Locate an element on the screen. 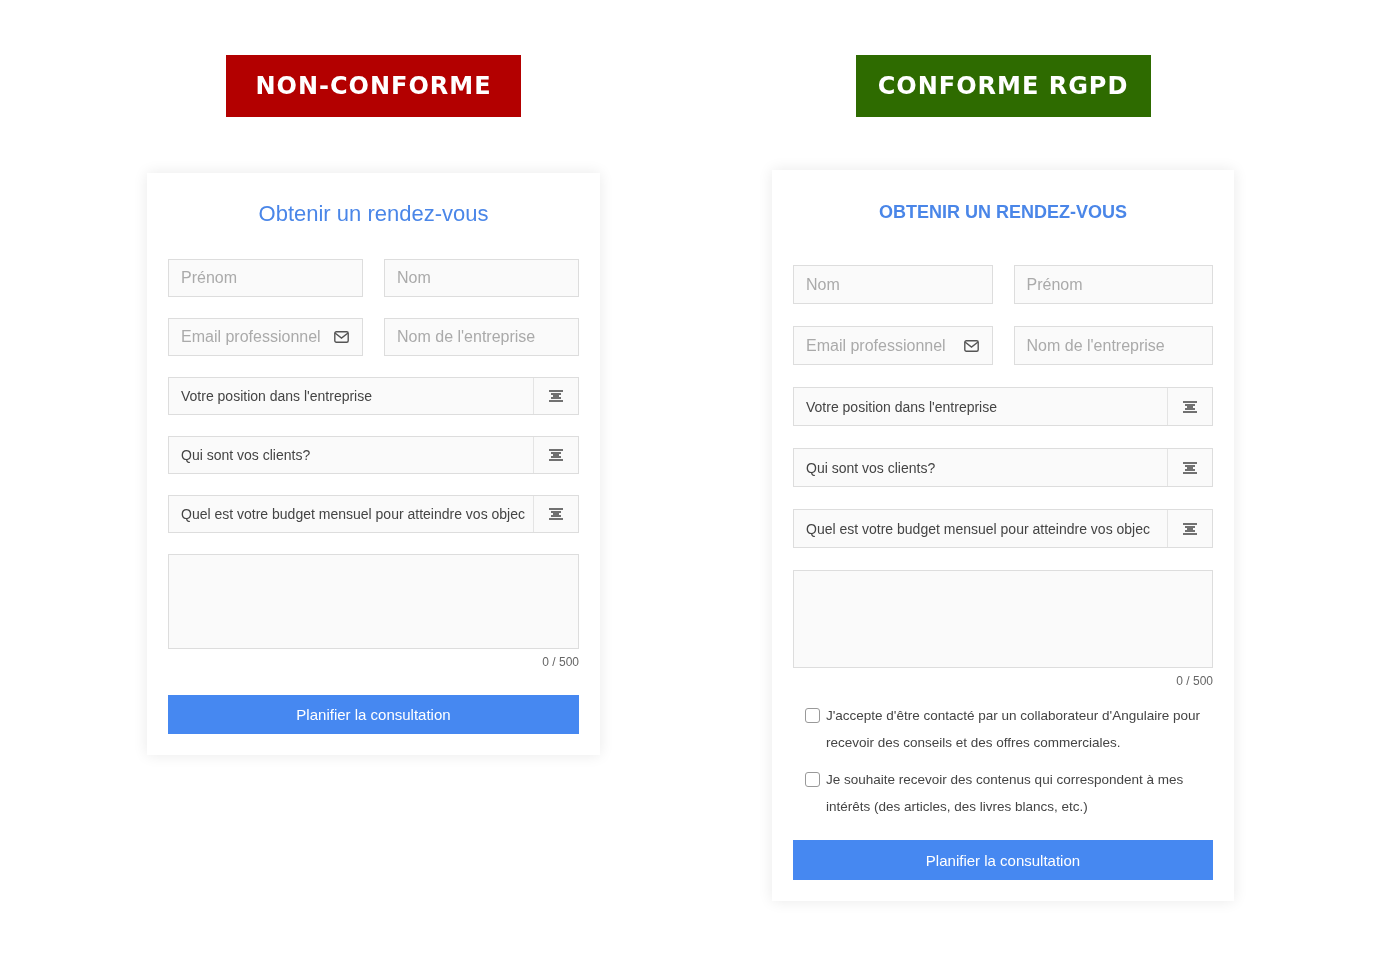 The image size is (1380, 960). consent-label: J'accepte d'être contacté par un collaborateur d'Angulaire pour recevoir des conseils et des offres commerciales. is located at coordinates (1013, 729).